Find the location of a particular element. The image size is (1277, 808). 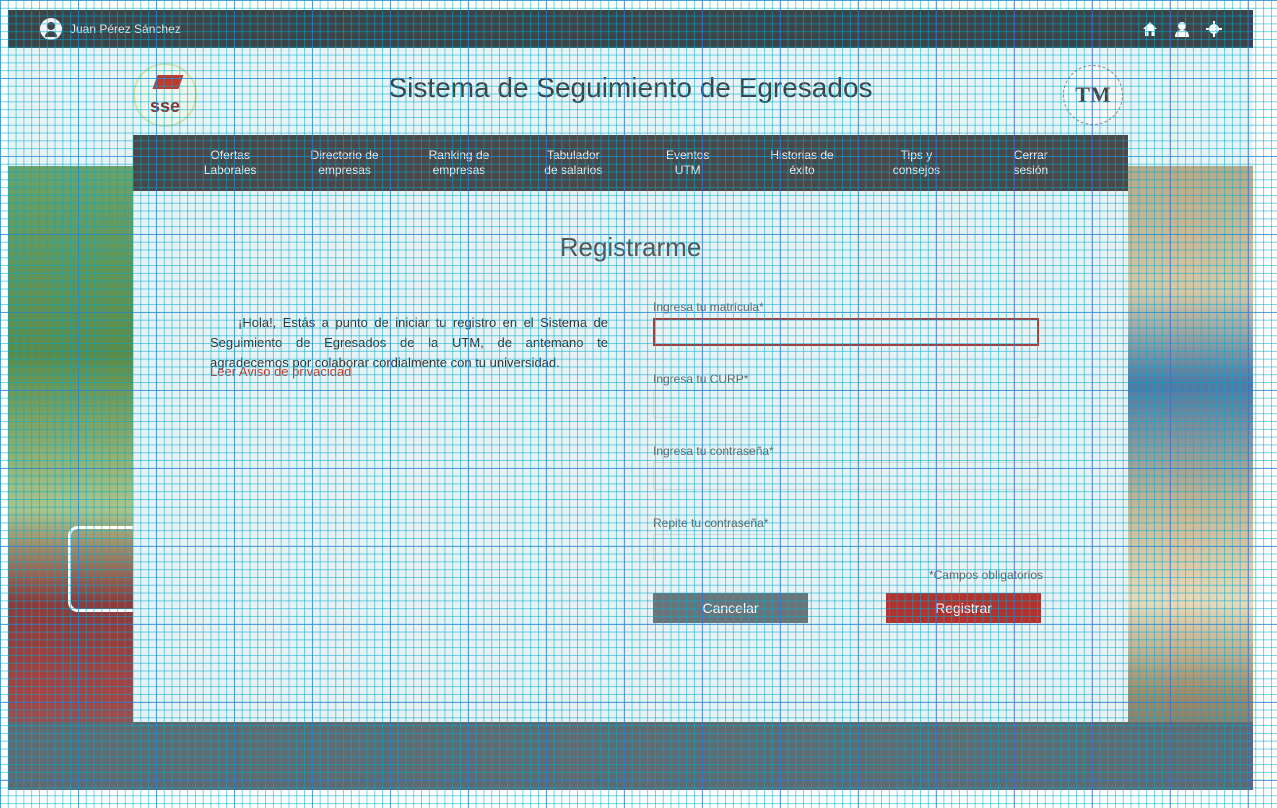

nav-item-ranking: Ranking de empresas is located at coordinates (459, 163).